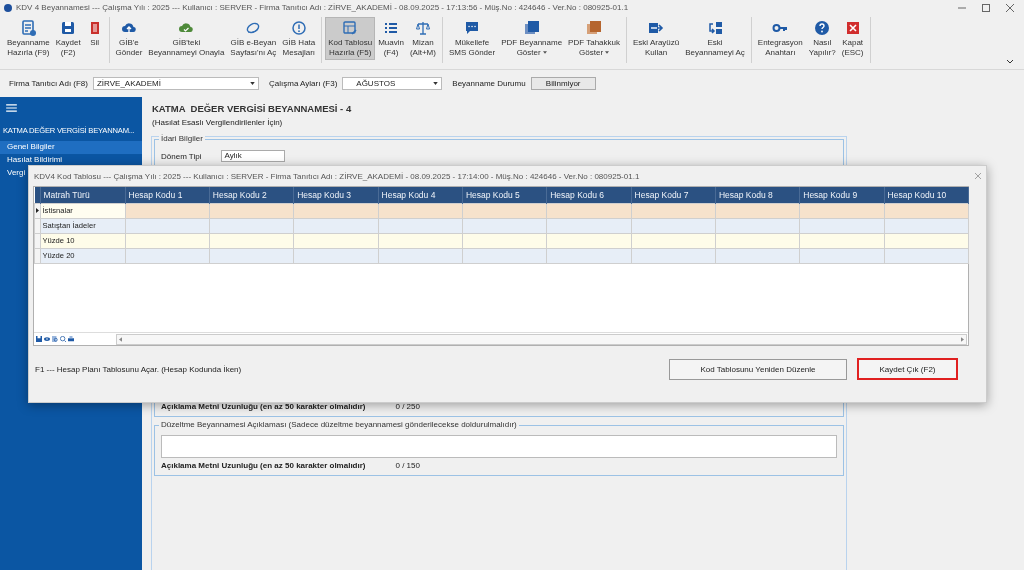  Describe the element at coordinates (138, 369) in the screenshot. I see `hint-text: F1 --- Hesap Planı Tablosunu Açar. (Hesap Kodunda İken)` at that location.